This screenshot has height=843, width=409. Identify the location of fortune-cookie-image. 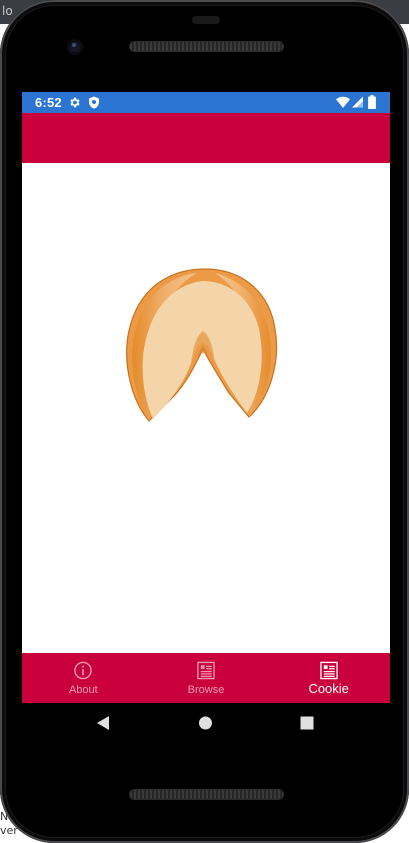
(202, 345).